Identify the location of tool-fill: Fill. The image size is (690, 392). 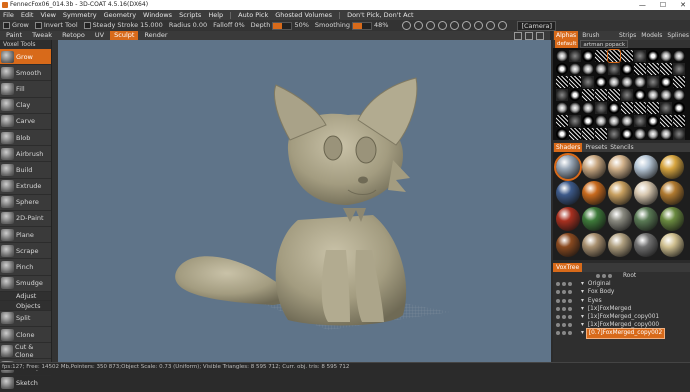
(25, 89).